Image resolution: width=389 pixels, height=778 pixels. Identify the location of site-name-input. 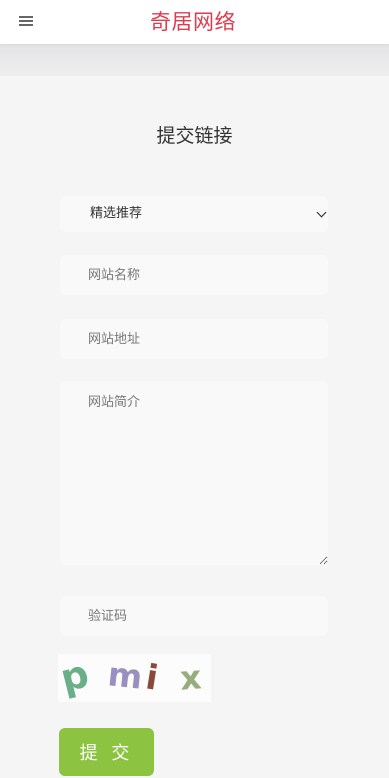
(194, 275).